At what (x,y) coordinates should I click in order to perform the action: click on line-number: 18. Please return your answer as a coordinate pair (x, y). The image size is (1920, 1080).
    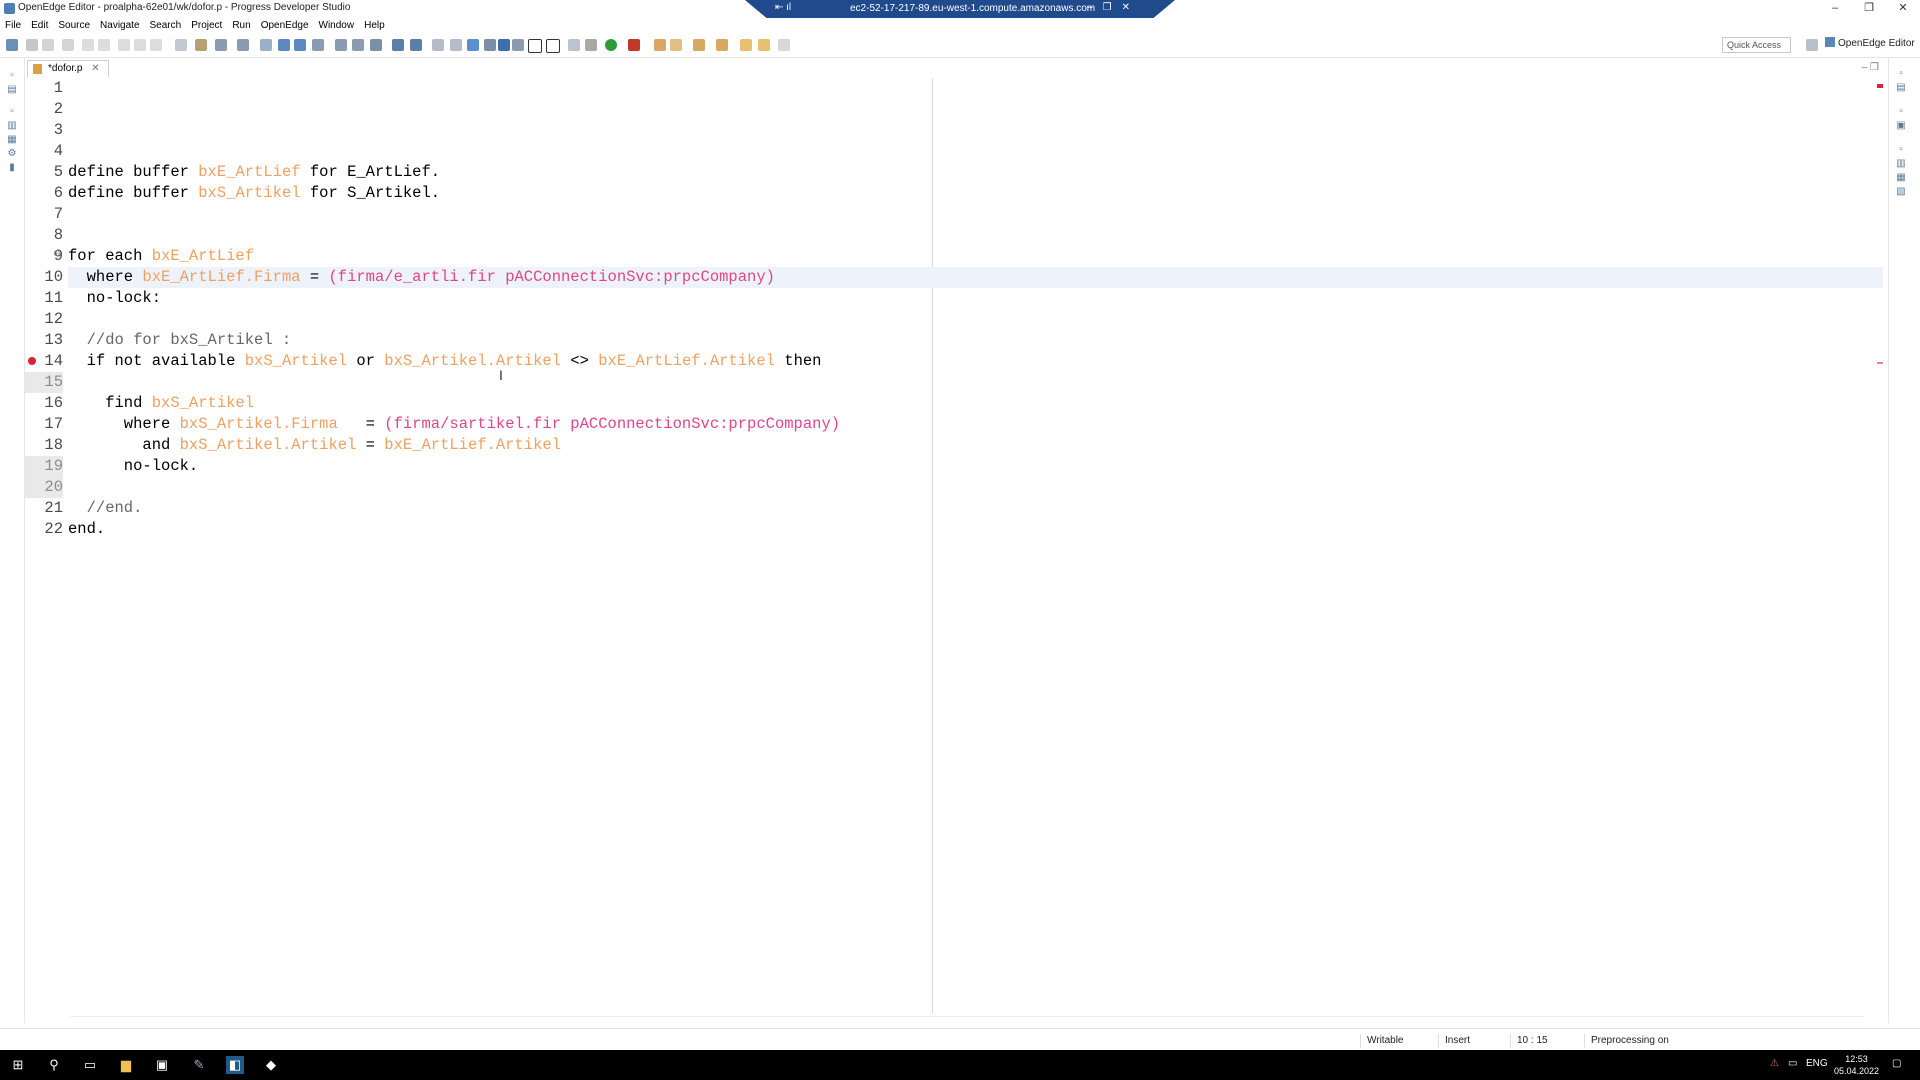
    Looking at the image, I should click on (44, 445).